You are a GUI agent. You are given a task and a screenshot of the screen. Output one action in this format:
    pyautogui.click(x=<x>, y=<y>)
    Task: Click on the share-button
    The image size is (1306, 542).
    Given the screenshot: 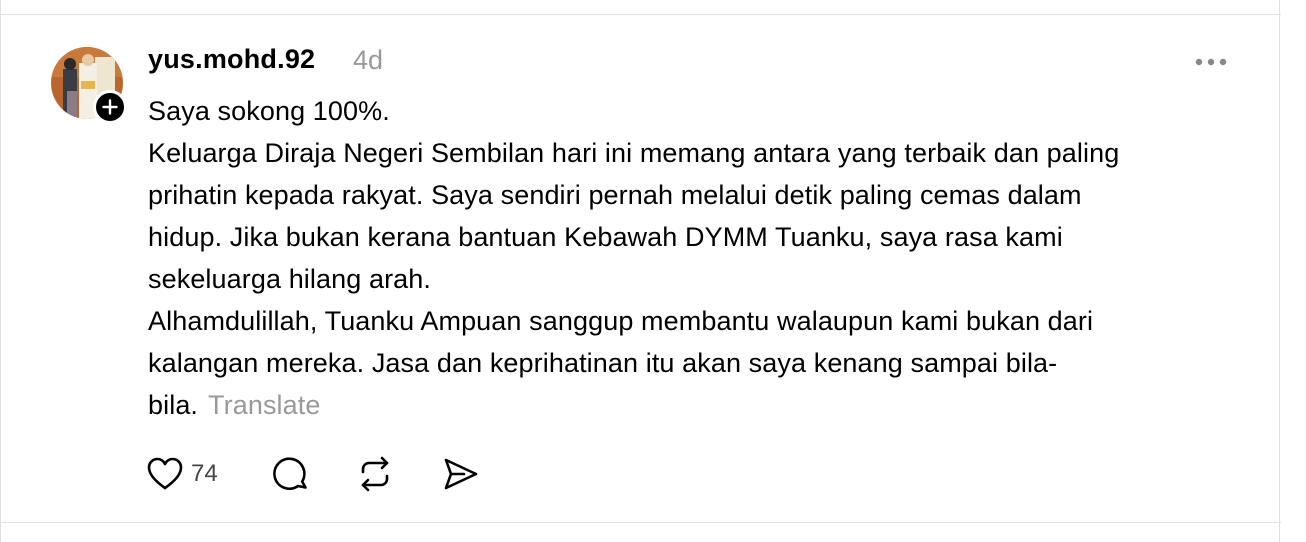 What is the action you would take?
    pyautogui.click(x=461, y=474)
    